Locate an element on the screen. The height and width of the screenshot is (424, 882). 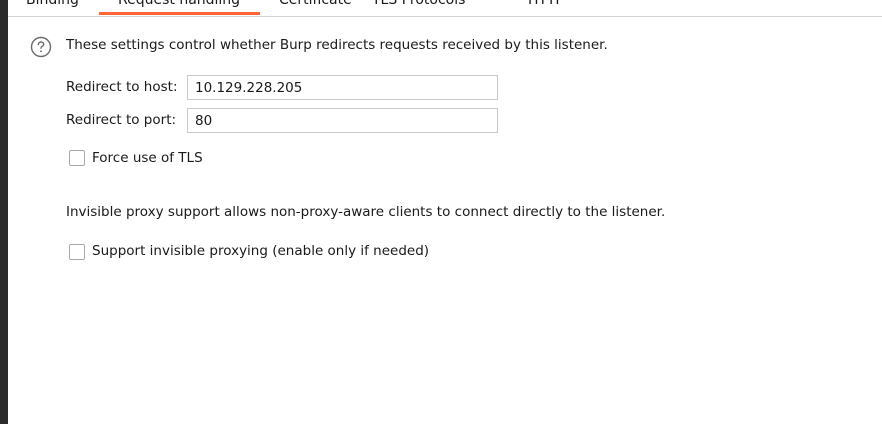
redirect-port-label: Redirect to port: is located at coordinates (121, 120).